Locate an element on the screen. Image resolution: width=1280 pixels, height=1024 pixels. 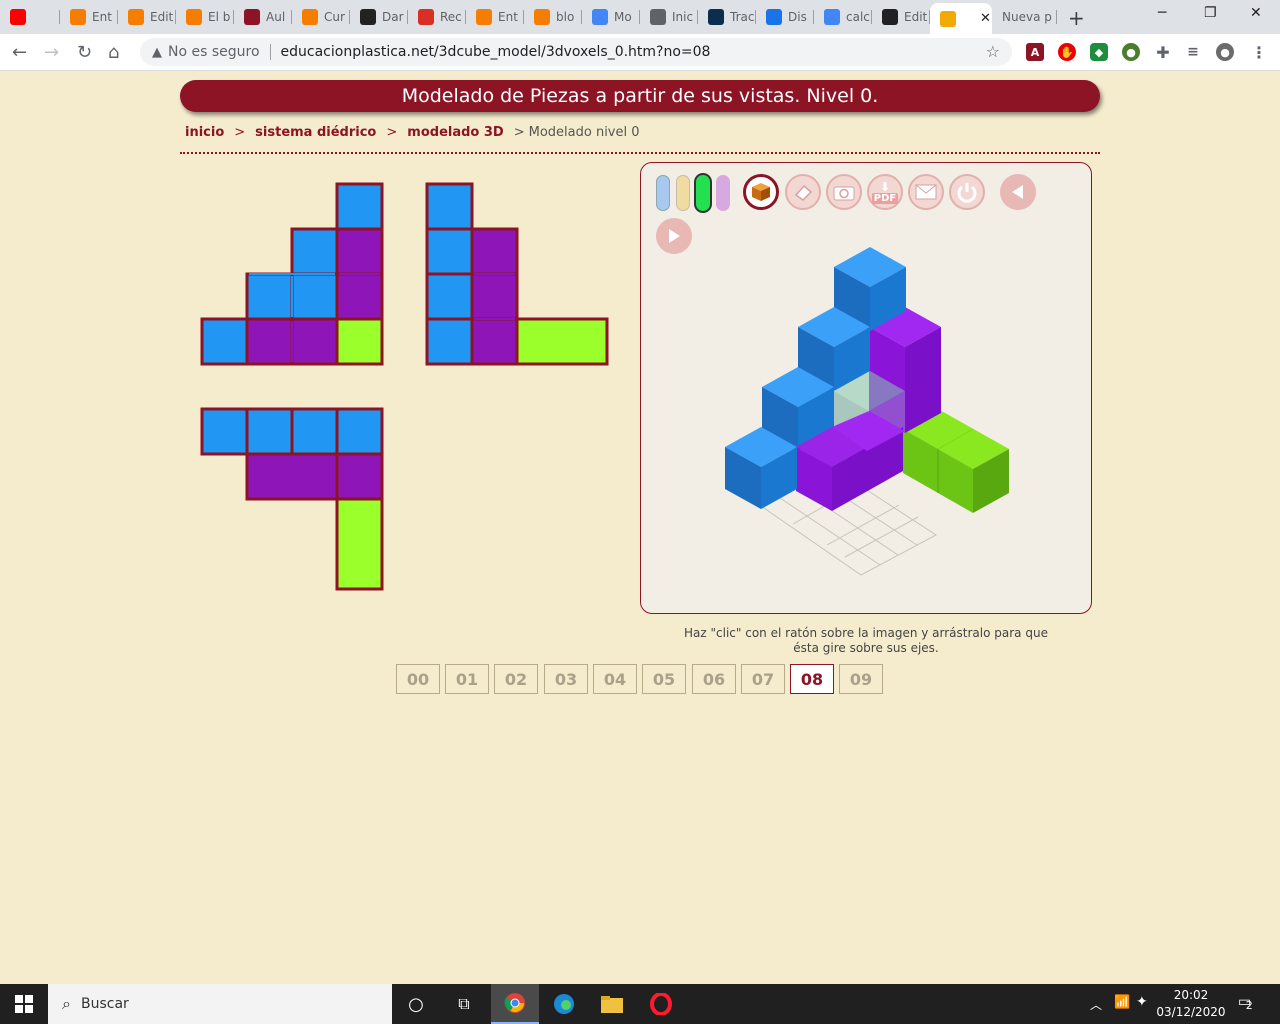
menu-kebab-icon: ⋮ is located at coordinates (1259, 52).